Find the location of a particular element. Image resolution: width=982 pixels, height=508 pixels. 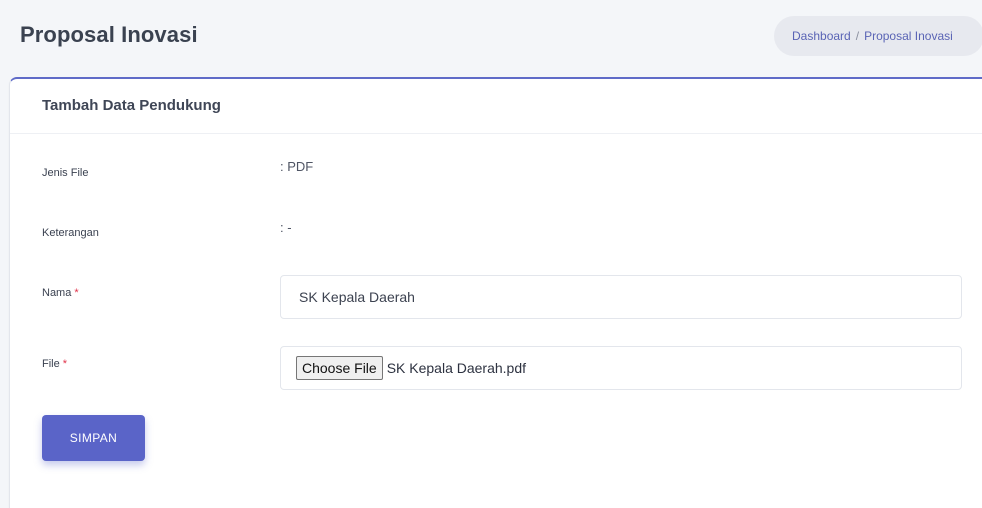

keterangan-label: Keterangan is located at coordinates (70, 233).